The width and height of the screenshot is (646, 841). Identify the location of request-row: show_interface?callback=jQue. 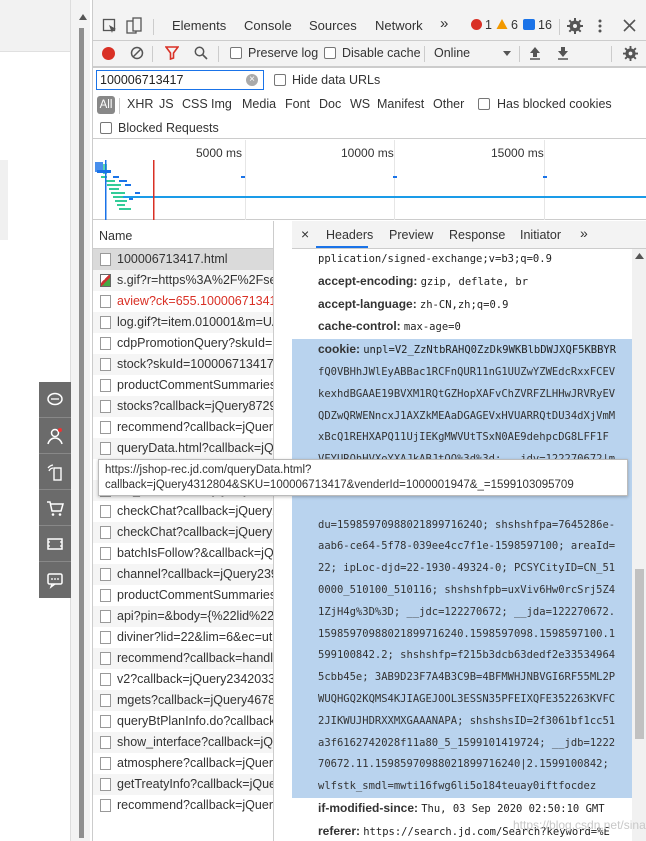
(183, 742).